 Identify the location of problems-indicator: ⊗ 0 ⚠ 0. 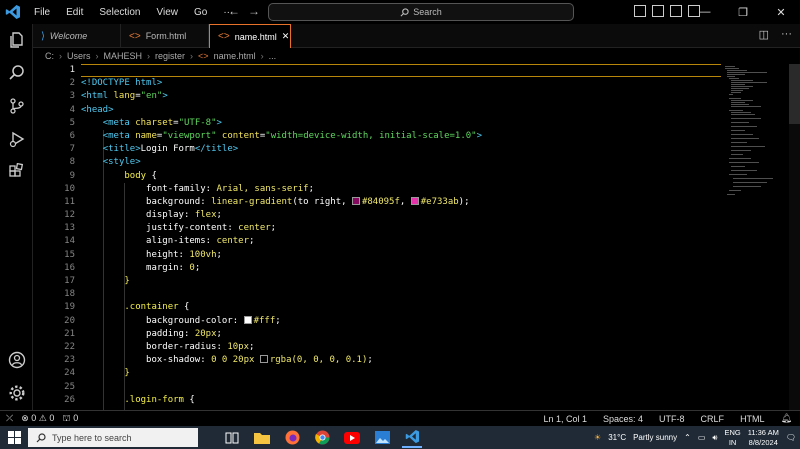
(37, 418).